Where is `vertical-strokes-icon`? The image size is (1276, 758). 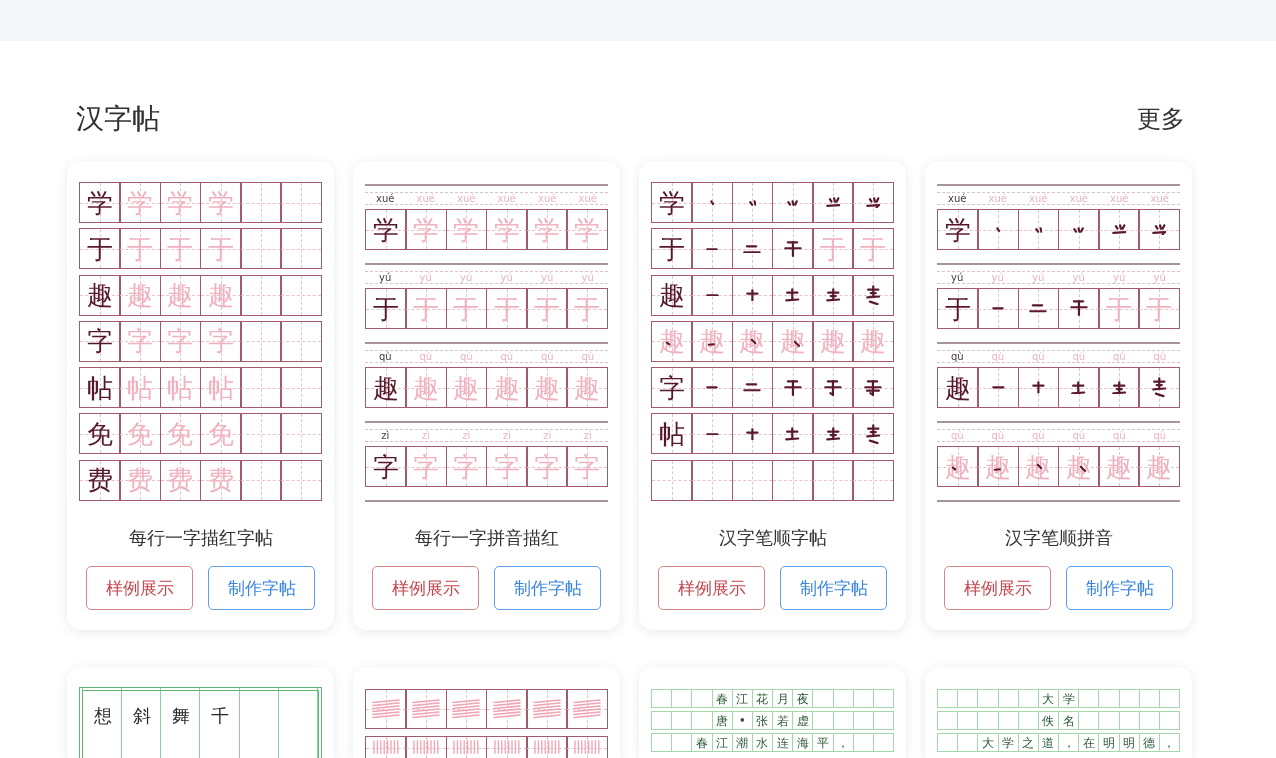
vertical-strokes-icon is located at coordinates (385, 747).